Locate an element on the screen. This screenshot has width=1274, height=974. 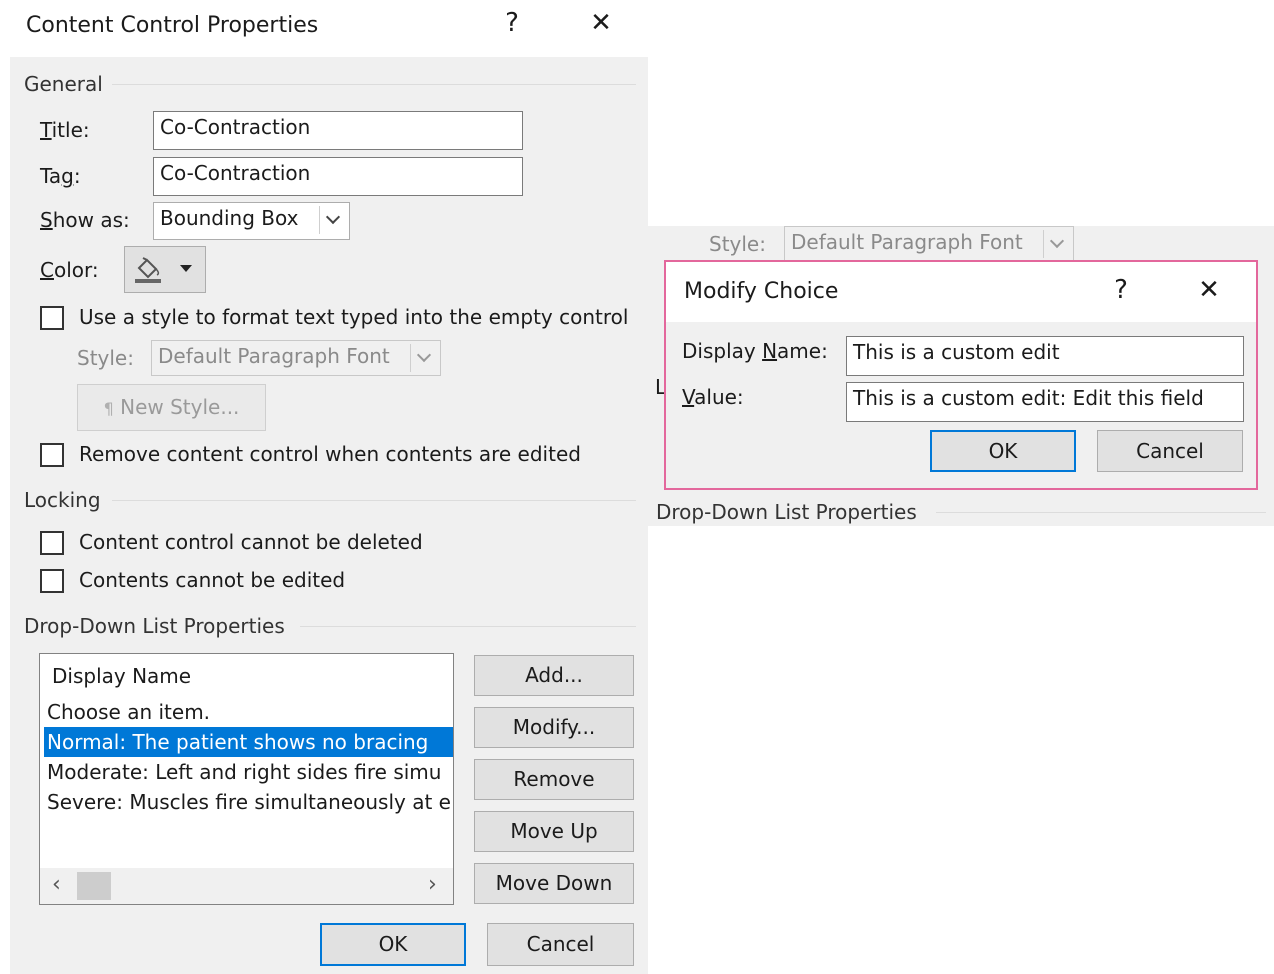
locking-section-label: Locking is located at coordinates (62, 500).